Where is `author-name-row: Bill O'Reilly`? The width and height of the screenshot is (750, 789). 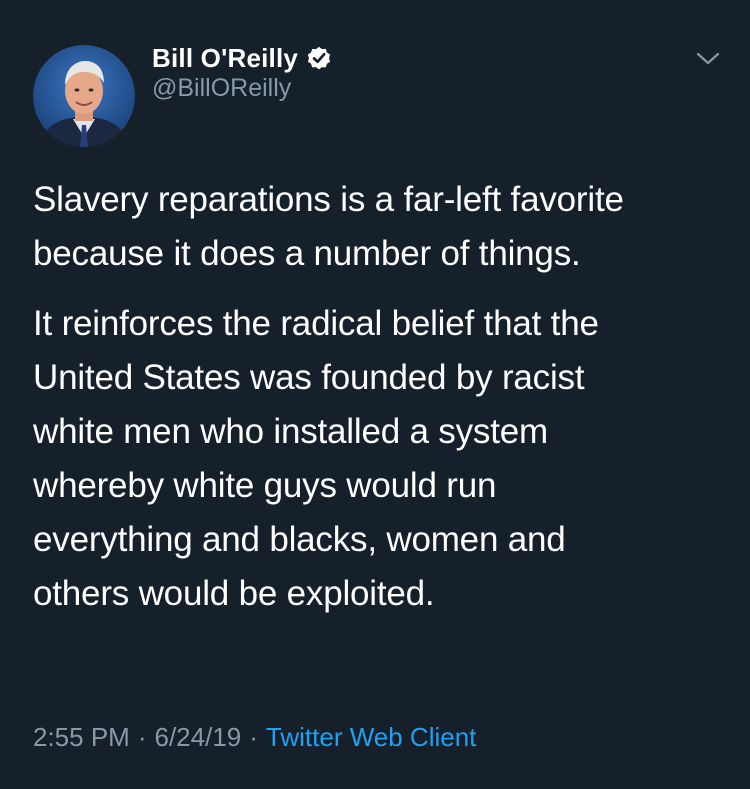 author-name-row: Bill O'Reilly is located at coordinates (242, 58).